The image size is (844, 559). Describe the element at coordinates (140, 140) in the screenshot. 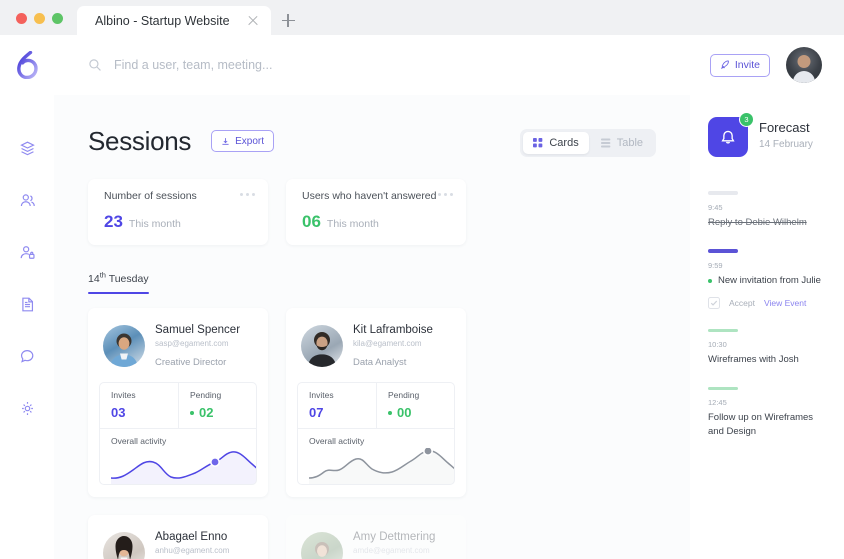

I see `page-title: Sessions` at that location.